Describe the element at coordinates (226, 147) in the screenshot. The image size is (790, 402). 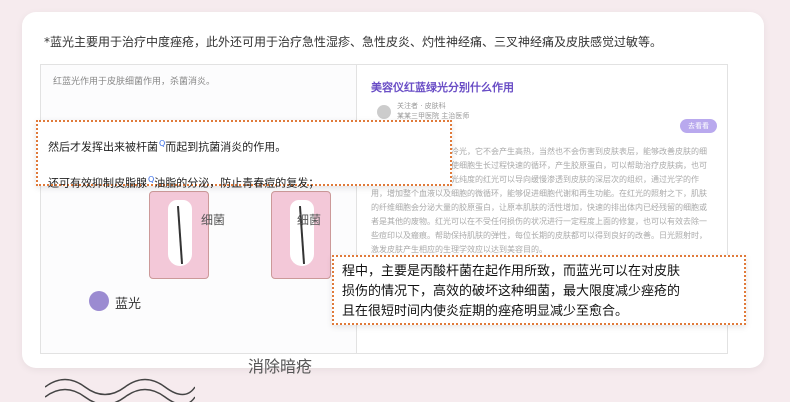
I see `highlight-top-line1-tail: 而起到抗菌消炎的作用。` at that location.